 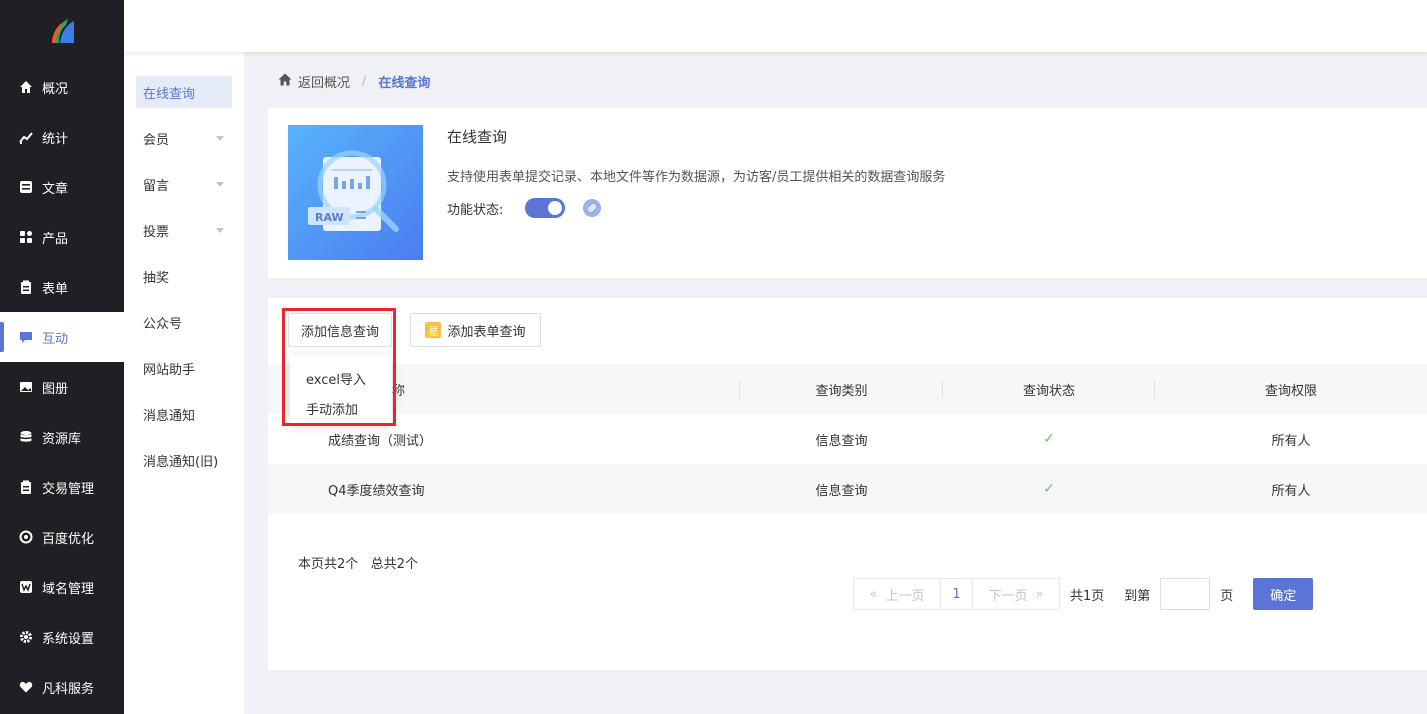 I want to click on add-form-query-button: 星 添加表单查询, so click(x=475, y=330).